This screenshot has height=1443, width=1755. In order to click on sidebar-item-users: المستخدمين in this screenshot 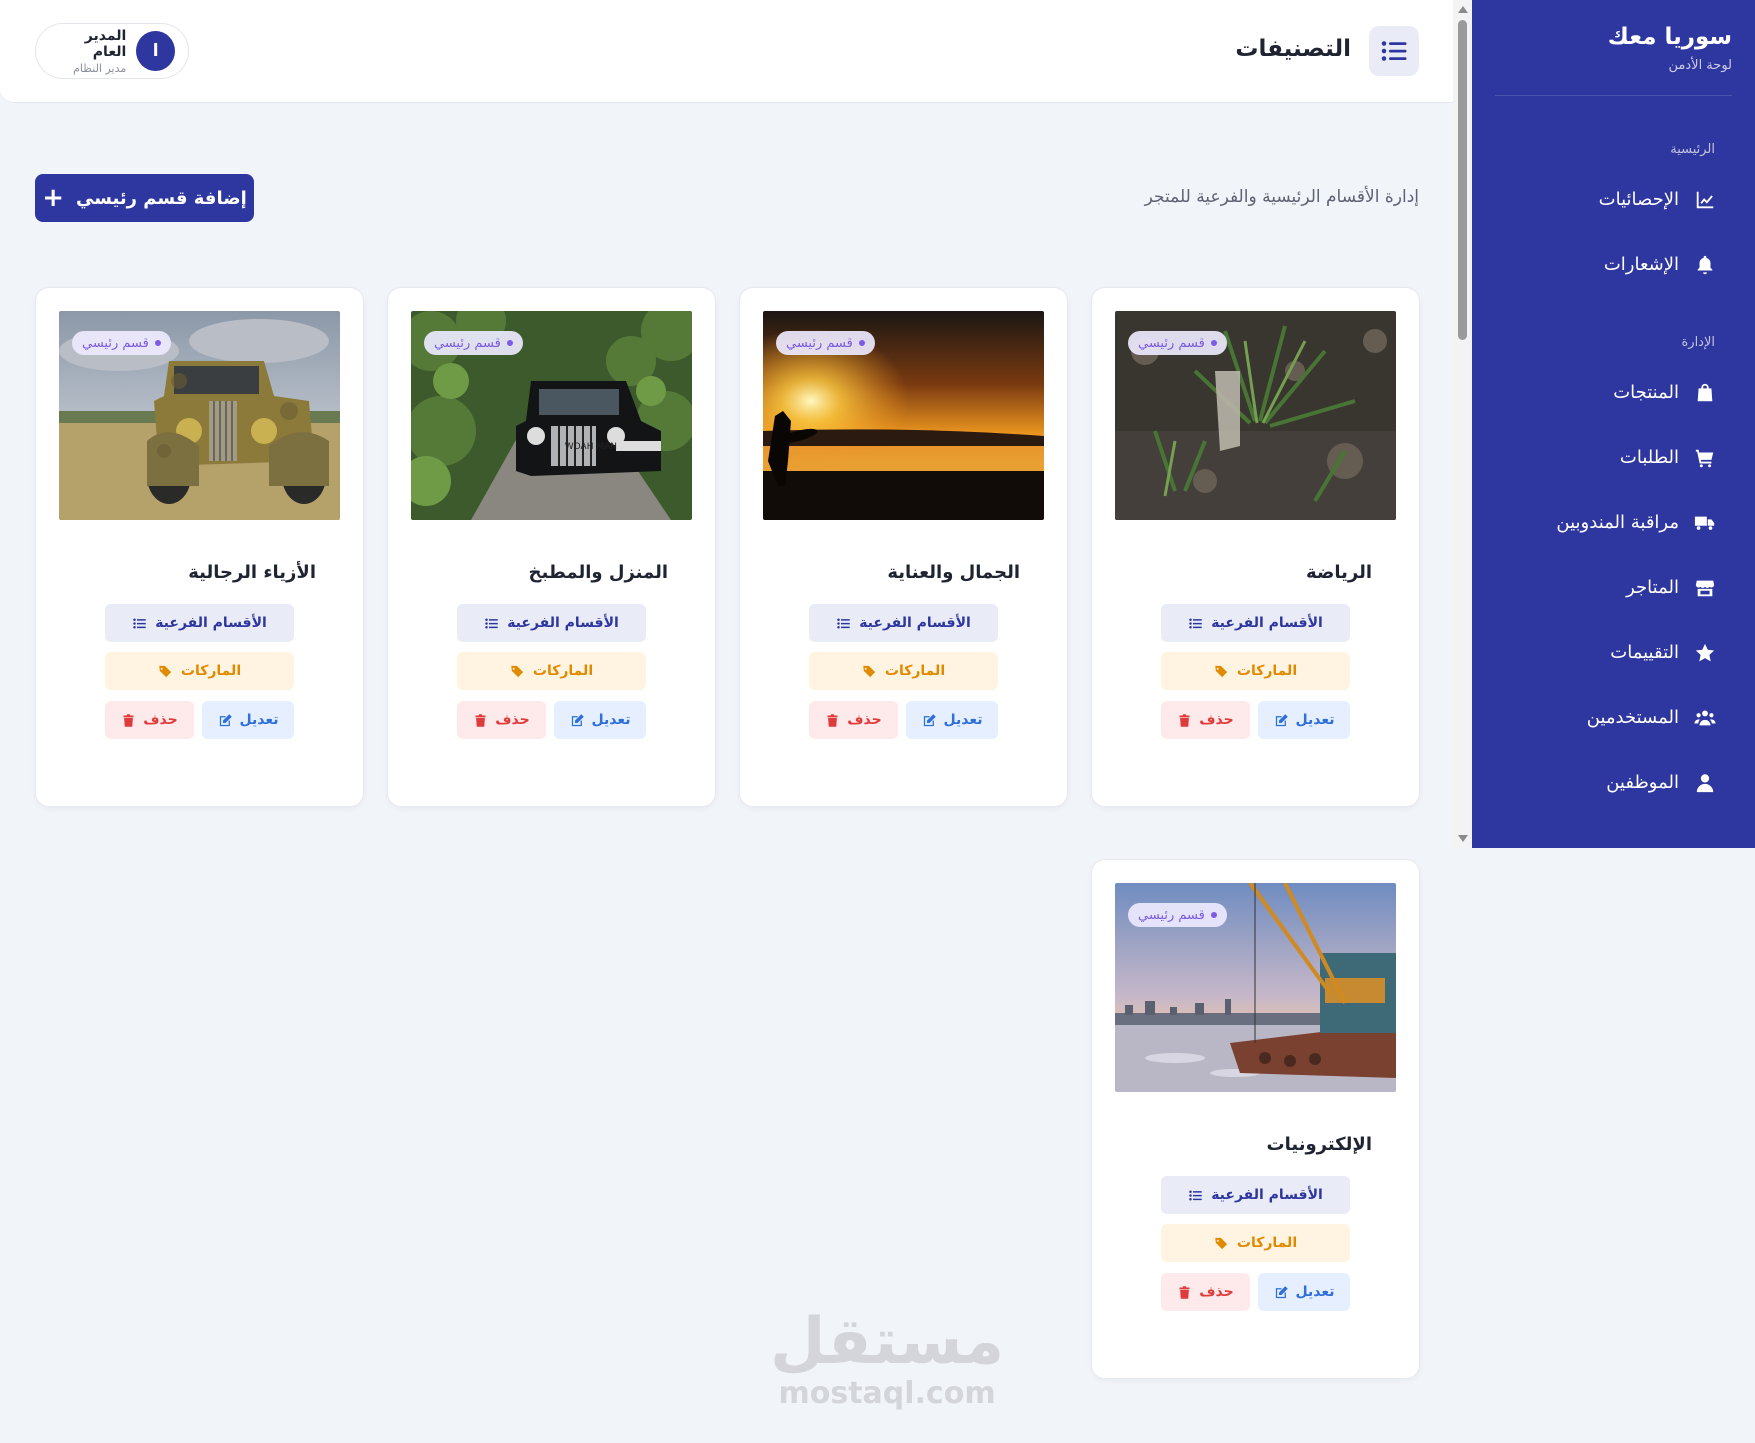, I will do `click(1613, 717)`.